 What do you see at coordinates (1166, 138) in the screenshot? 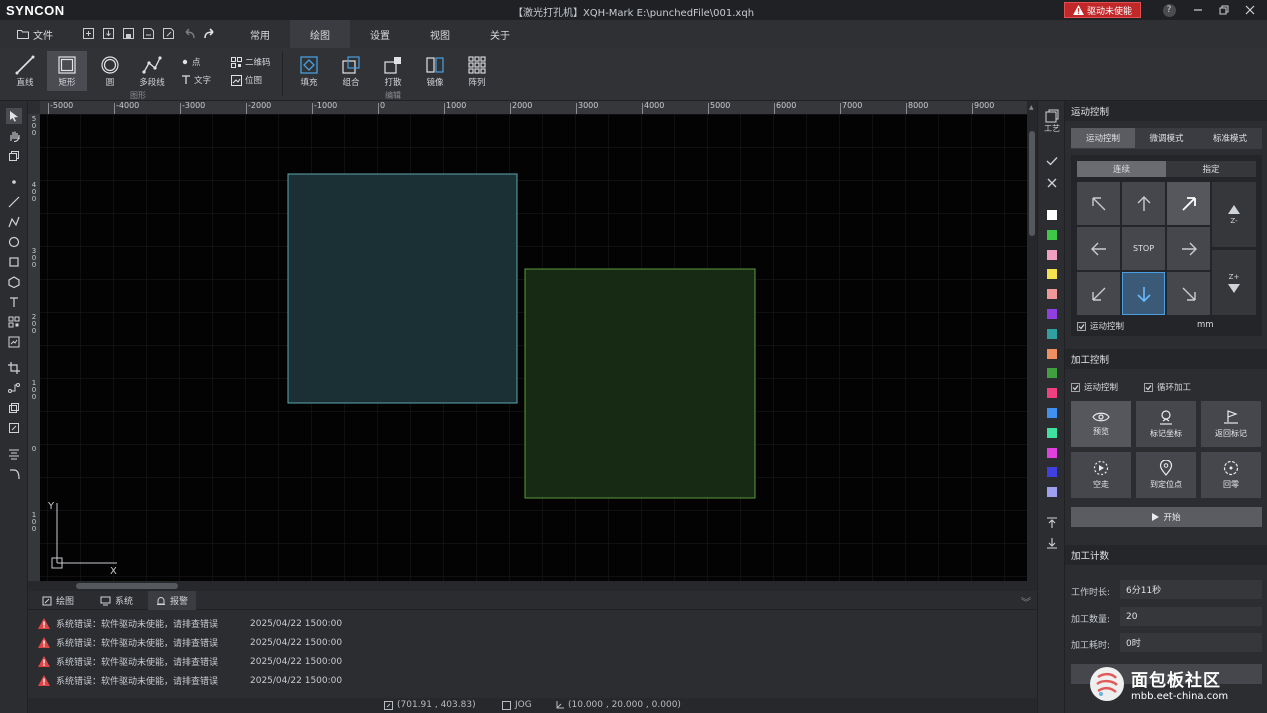
I see `mode-fine-tune: 微调模式` at bounding box center [1166, 138].